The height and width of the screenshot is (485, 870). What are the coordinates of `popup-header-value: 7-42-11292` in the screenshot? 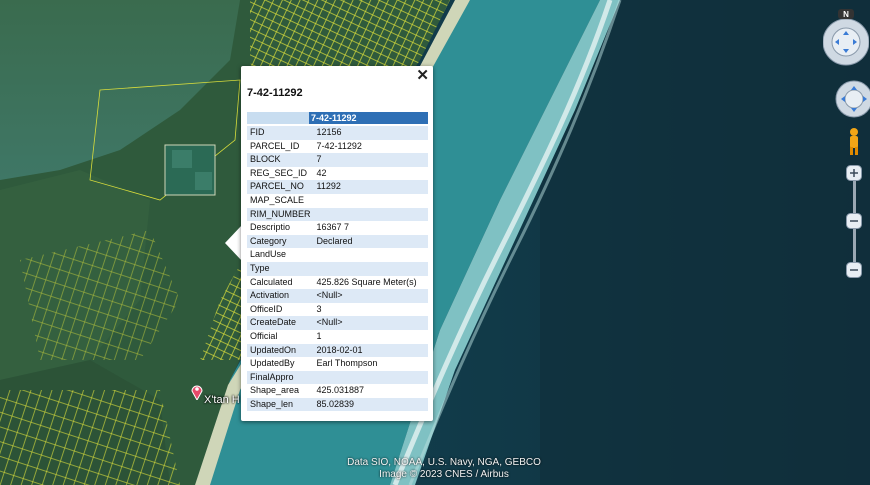 It's located at (334, 118).